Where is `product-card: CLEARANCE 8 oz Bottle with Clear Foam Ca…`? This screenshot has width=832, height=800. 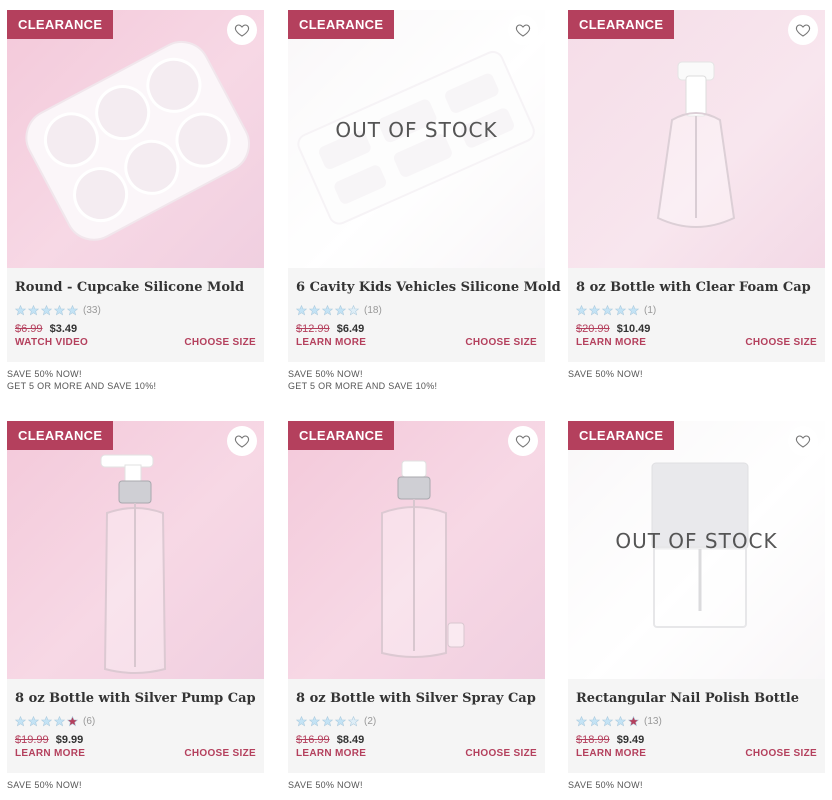 product-card: CLEARANCE 8 oz Bottle with Clear Foam Ca… is located at coordinates (696, 195).